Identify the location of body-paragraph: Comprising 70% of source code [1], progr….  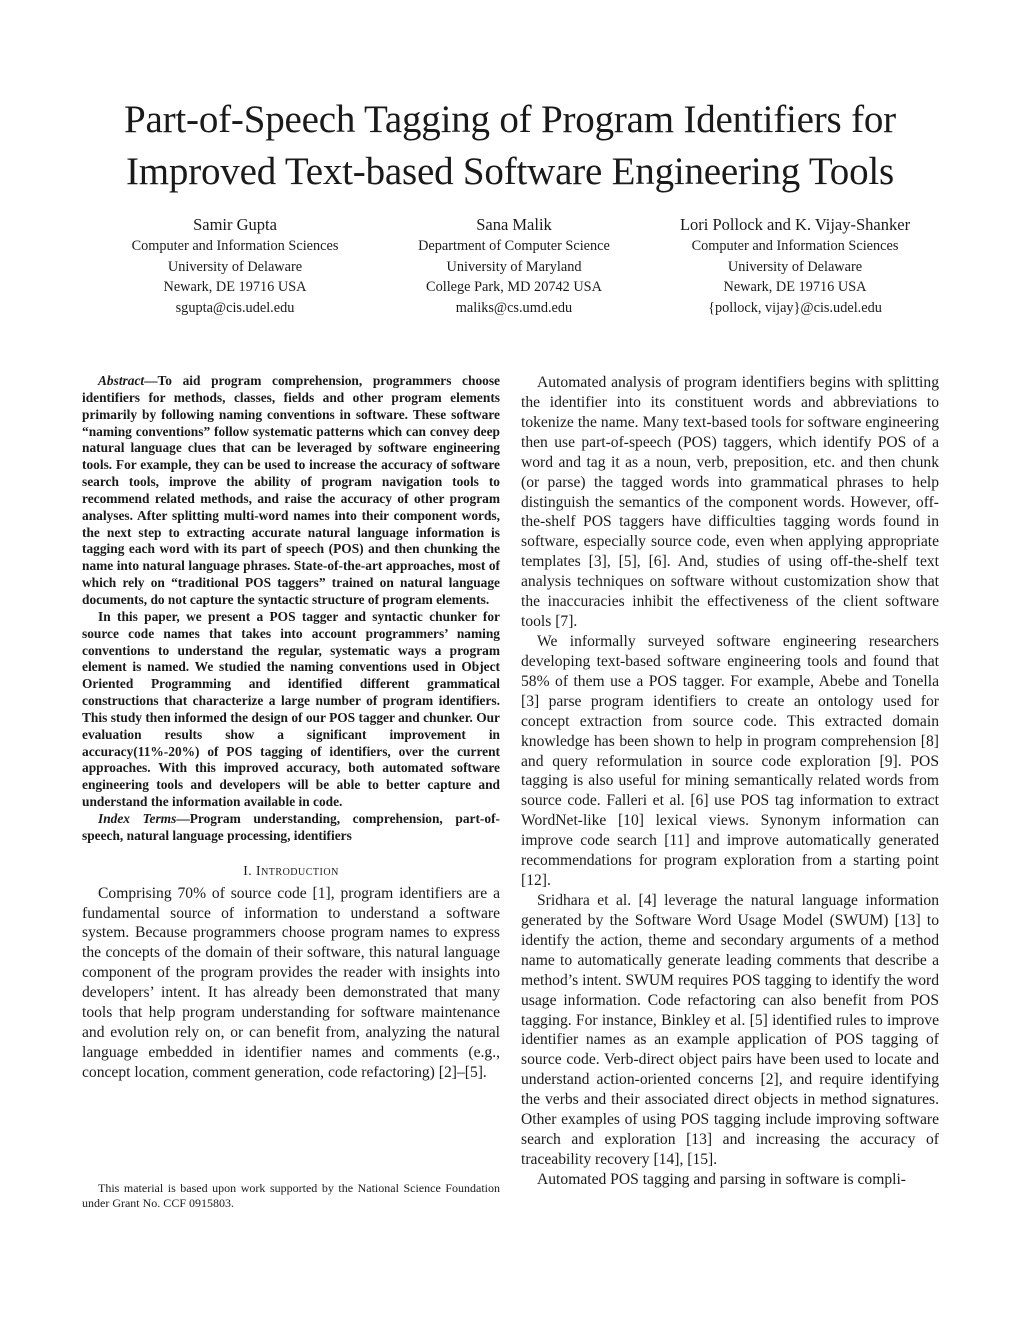
(291, 982).